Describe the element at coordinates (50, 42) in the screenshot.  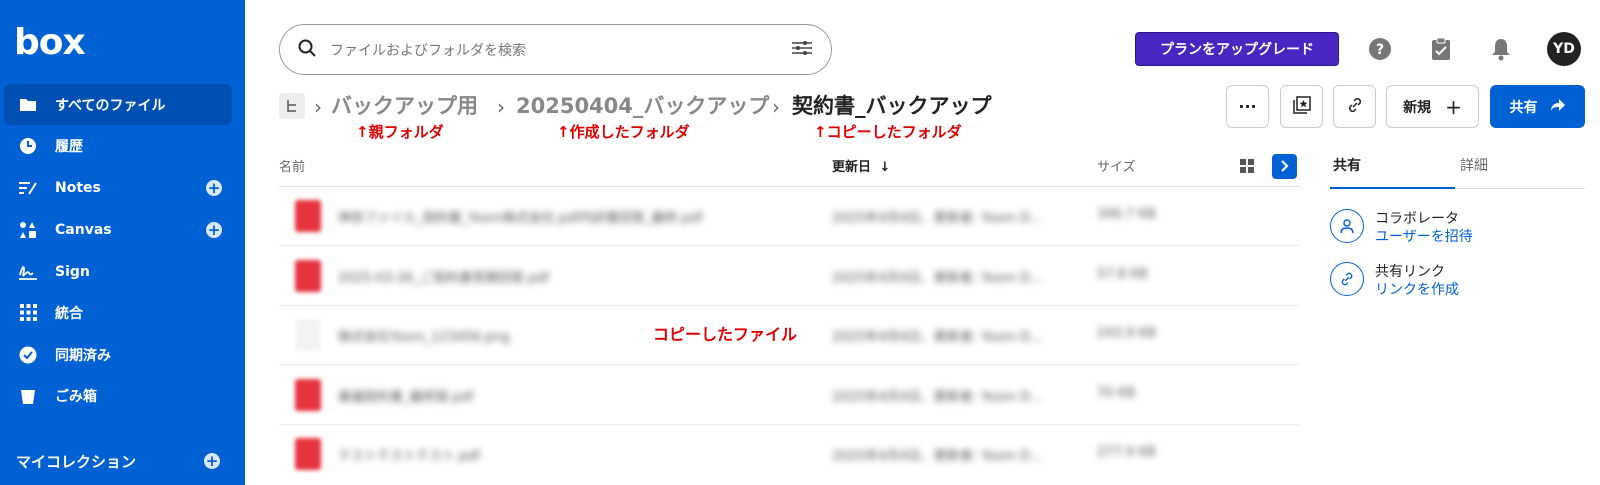
I see `box-logo: box` at that location.